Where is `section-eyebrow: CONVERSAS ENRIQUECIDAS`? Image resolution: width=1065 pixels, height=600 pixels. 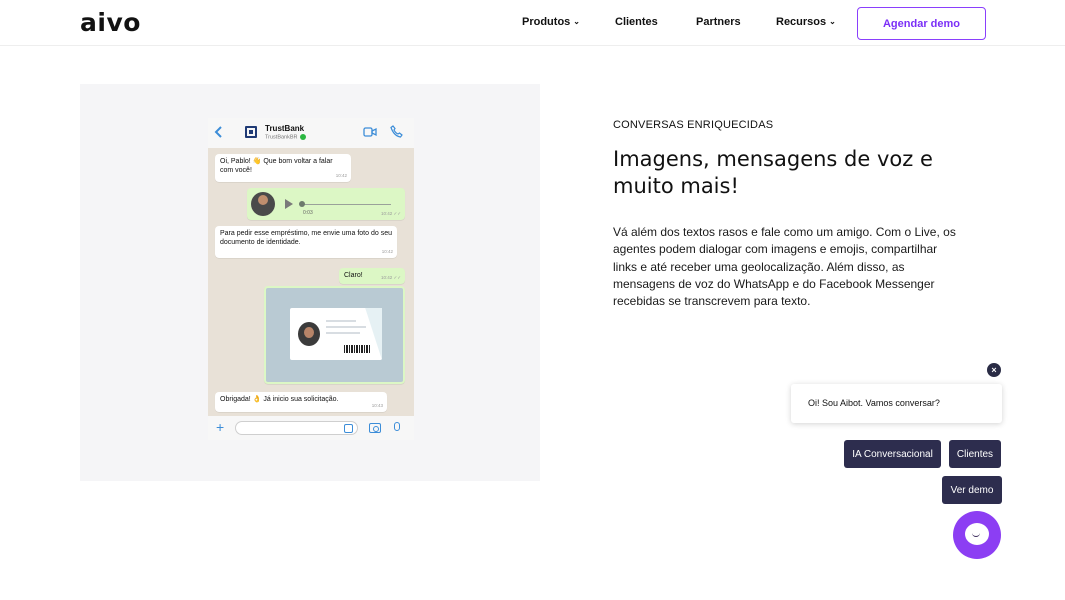 section-eyebrow: CONVERSAS ENRIQUECIDAS is located at coordinates (693, 125).